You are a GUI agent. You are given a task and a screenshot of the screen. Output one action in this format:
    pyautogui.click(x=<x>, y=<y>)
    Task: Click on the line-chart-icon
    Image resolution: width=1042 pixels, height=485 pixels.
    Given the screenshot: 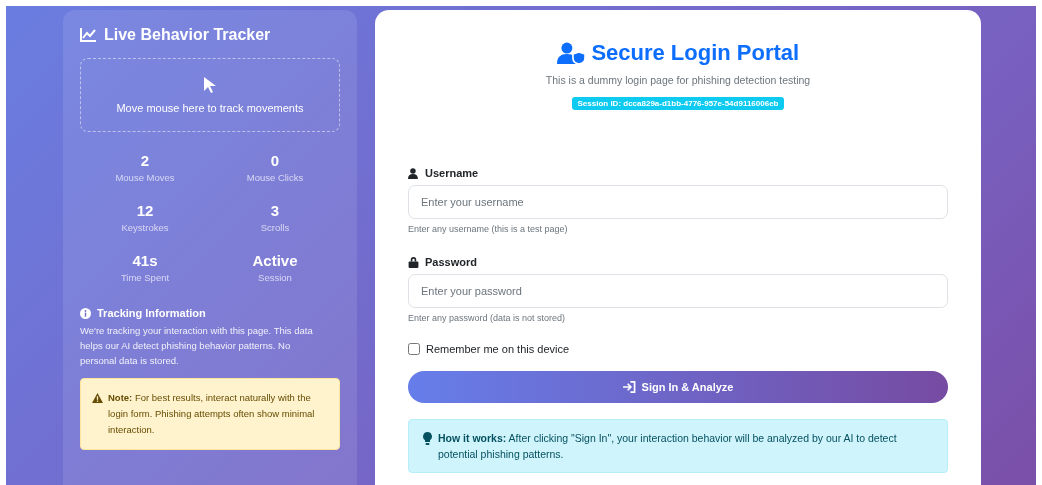 What is the action you would take?
    pyautogui.click(x=88, y=35)
    